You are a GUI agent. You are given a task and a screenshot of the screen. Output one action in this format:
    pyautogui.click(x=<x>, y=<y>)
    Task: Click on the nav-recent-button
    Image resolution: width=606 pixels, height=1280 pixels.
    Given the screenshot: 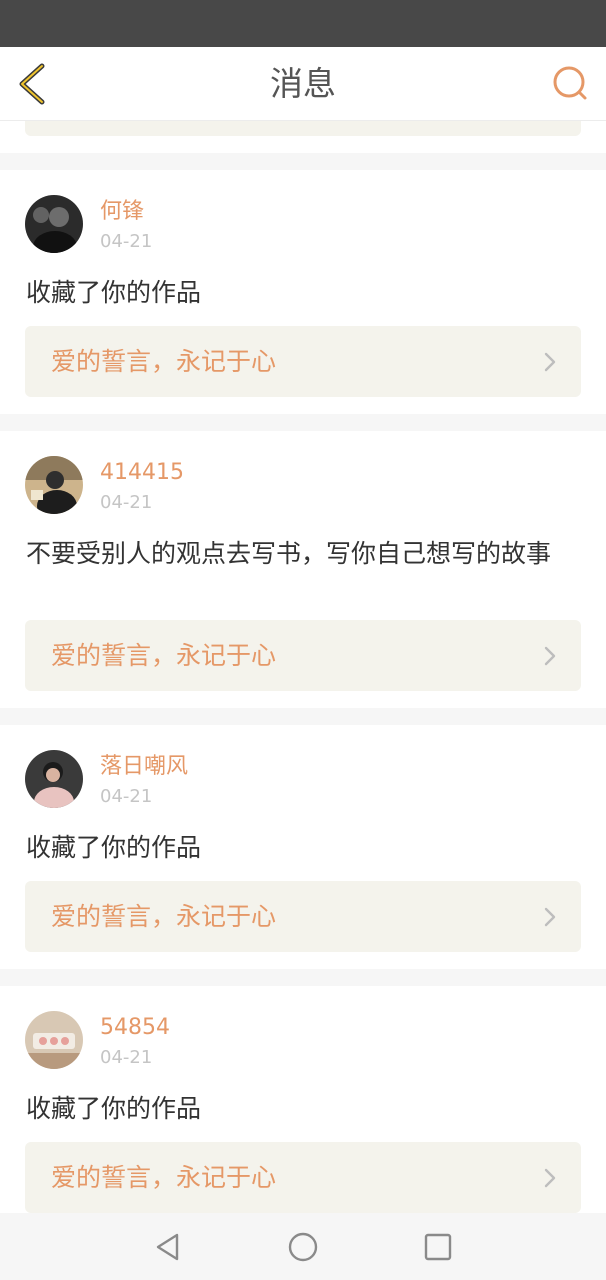 What is the action you would take?
    pyautogui.click(x=438, y=1247)
    